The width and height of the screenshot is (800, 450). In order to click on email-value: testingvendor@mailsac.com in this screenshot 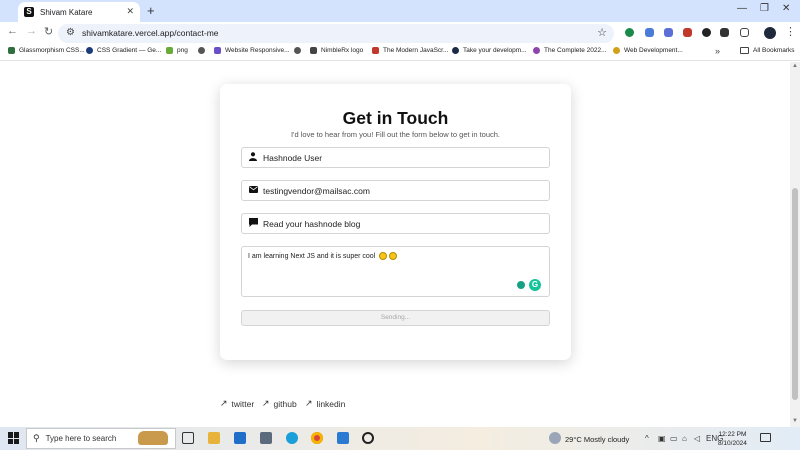, I will do `click(316, 190)`.